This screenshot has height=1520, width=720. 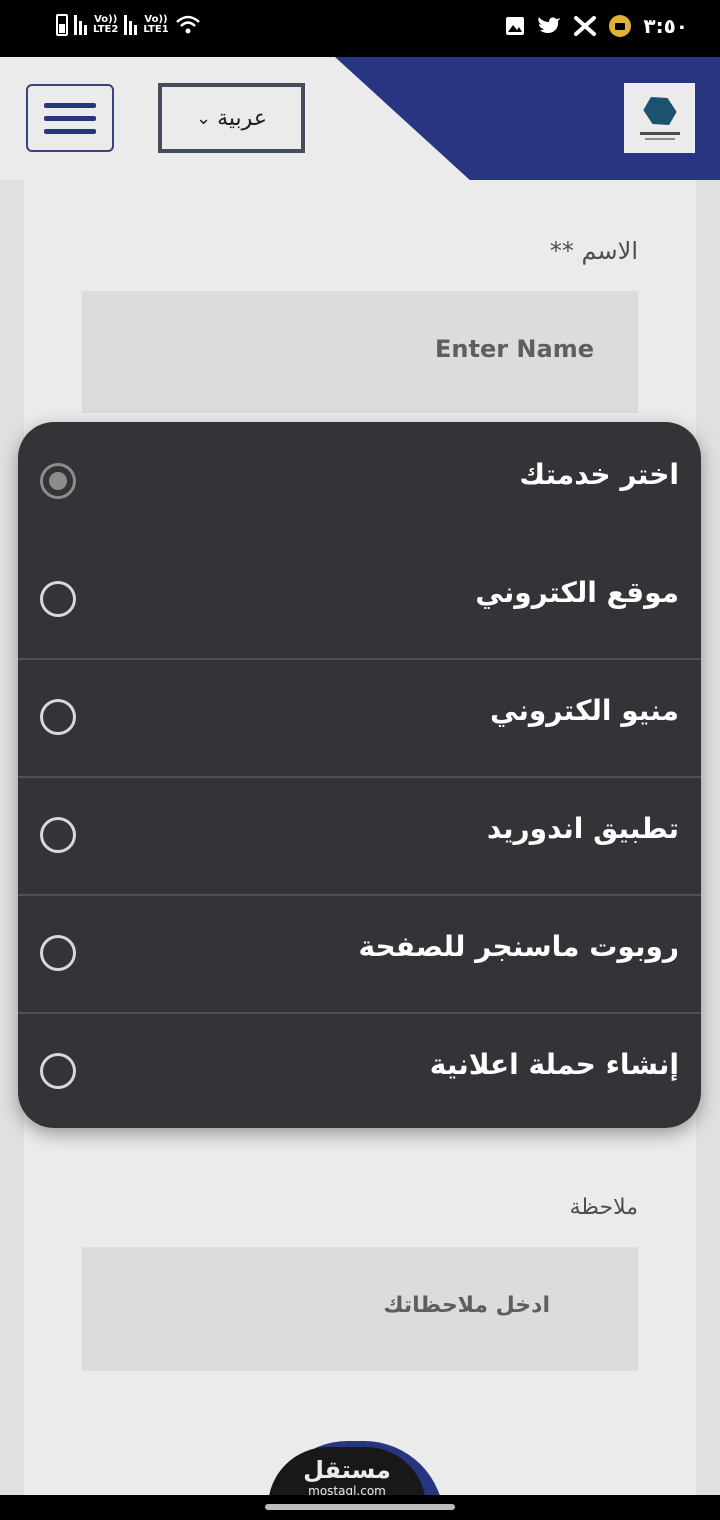 What do you see at coordinates (518, 946) in the screenshot?
I see `option-label: روبوت ماسنجر للصفحة` at bounding box center [518, 946].